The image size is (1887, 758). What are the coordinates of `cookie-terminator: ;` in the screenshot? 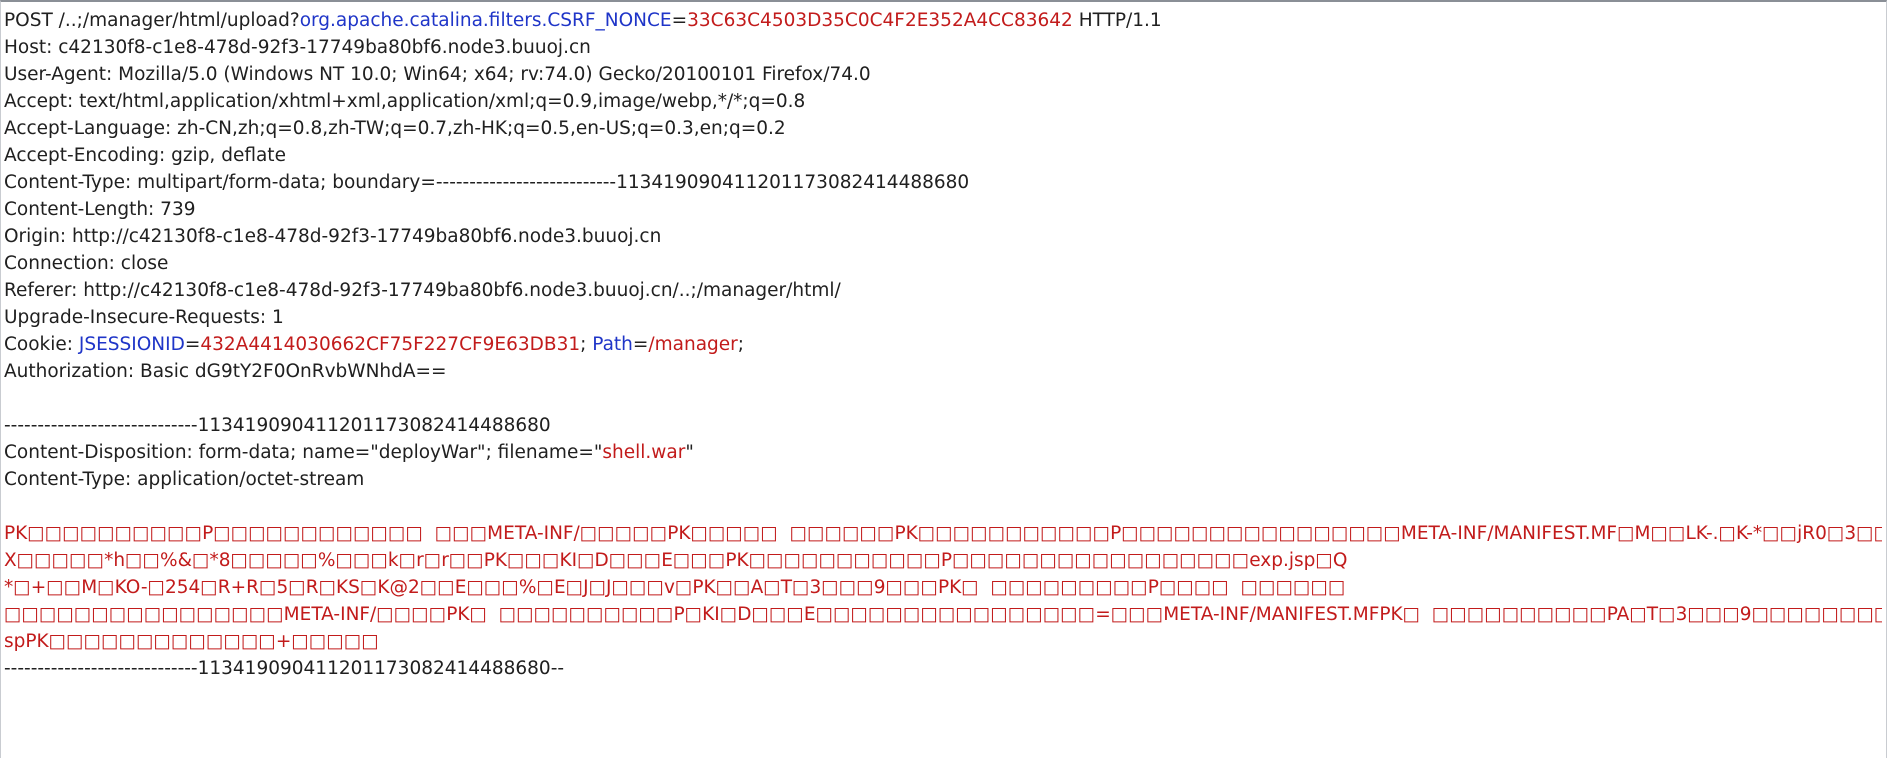 It's located at (741, 344).